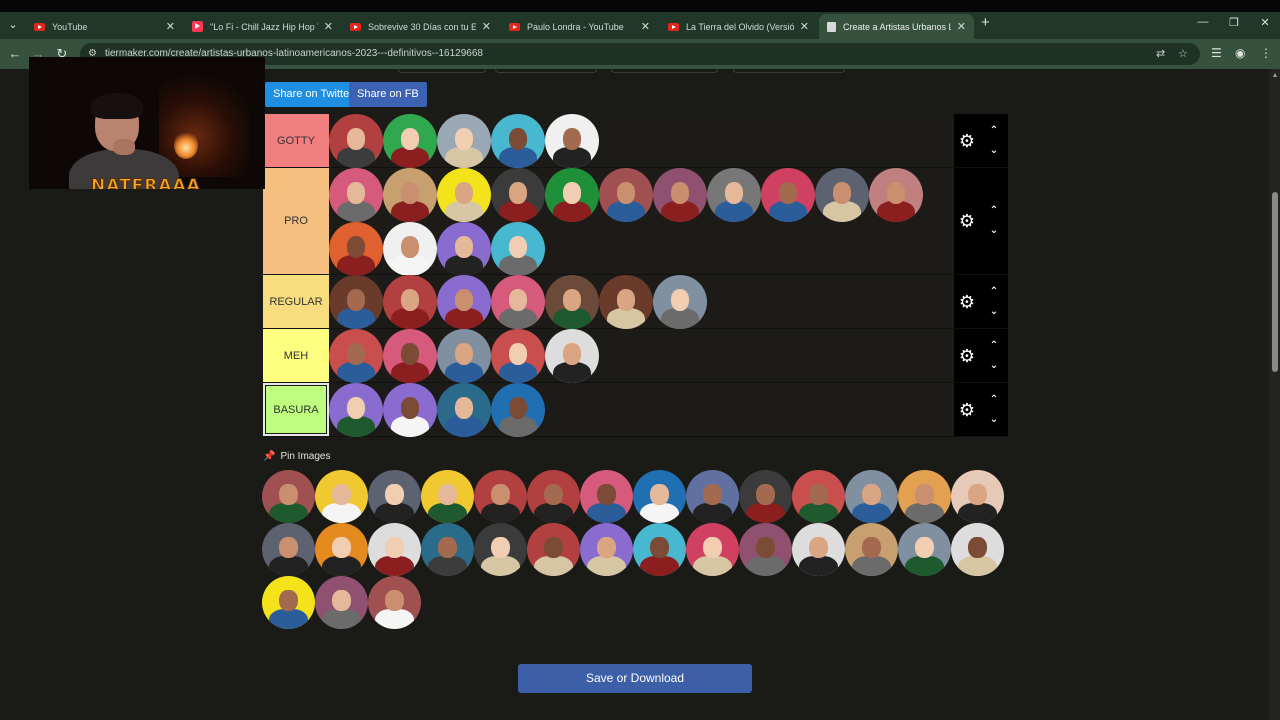  What do you see at coordinates (296, 140) in the screenshot?
I see `tier-label: GOTTY` at bounding box center [296, 140].